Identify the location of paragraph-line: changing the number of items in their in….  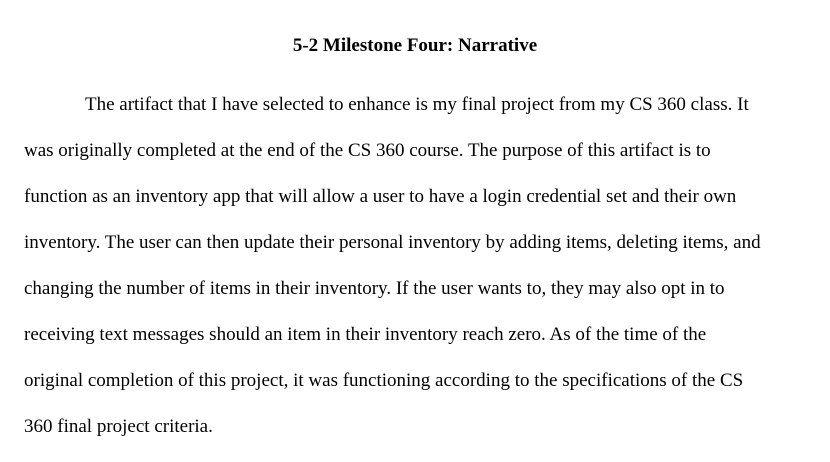
(374, 288).